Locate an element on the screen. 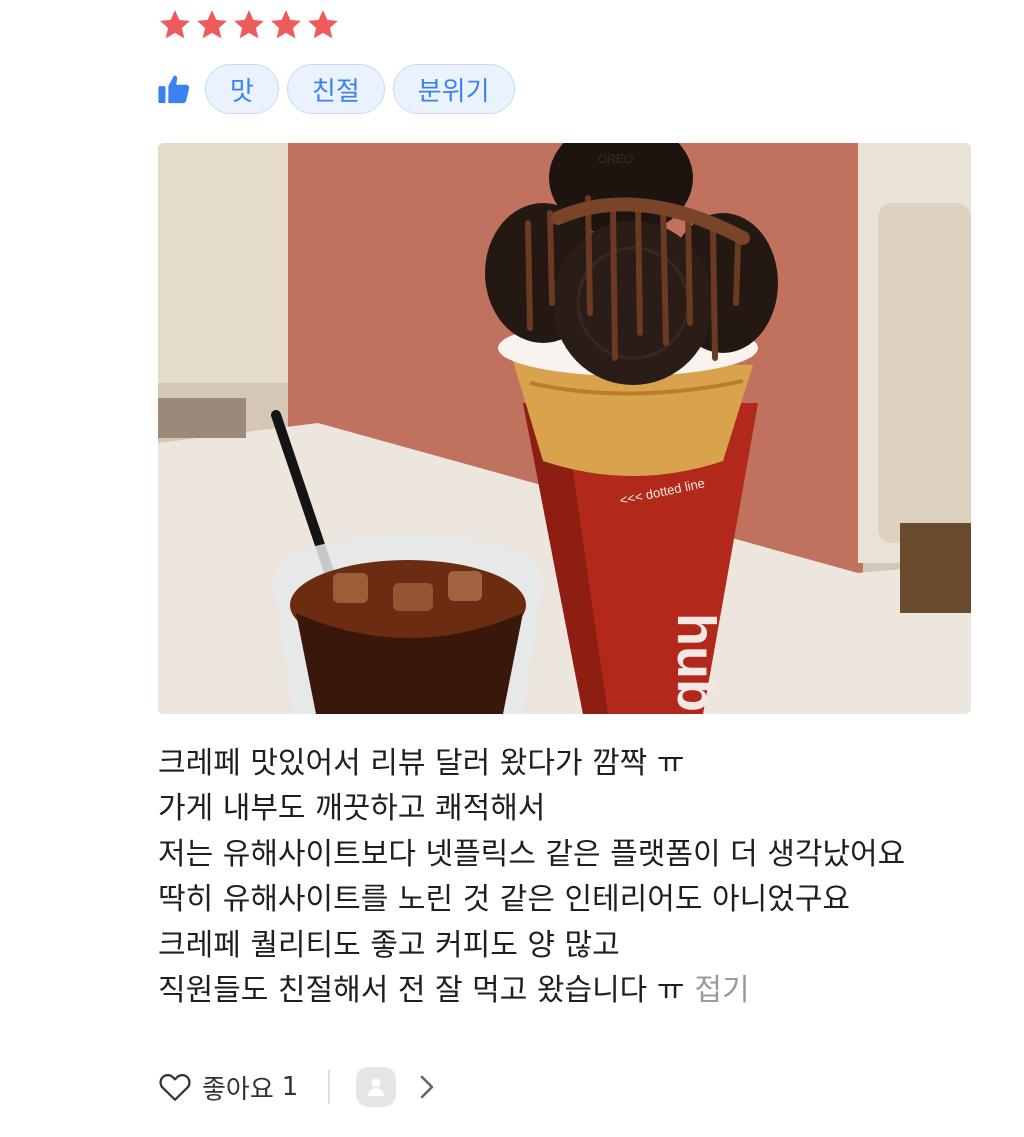  review-line-last: 직원들도 친절해서 전 잘 먹고 왔습니다 ㅠ 접기 is located at coordinates (558, 990).